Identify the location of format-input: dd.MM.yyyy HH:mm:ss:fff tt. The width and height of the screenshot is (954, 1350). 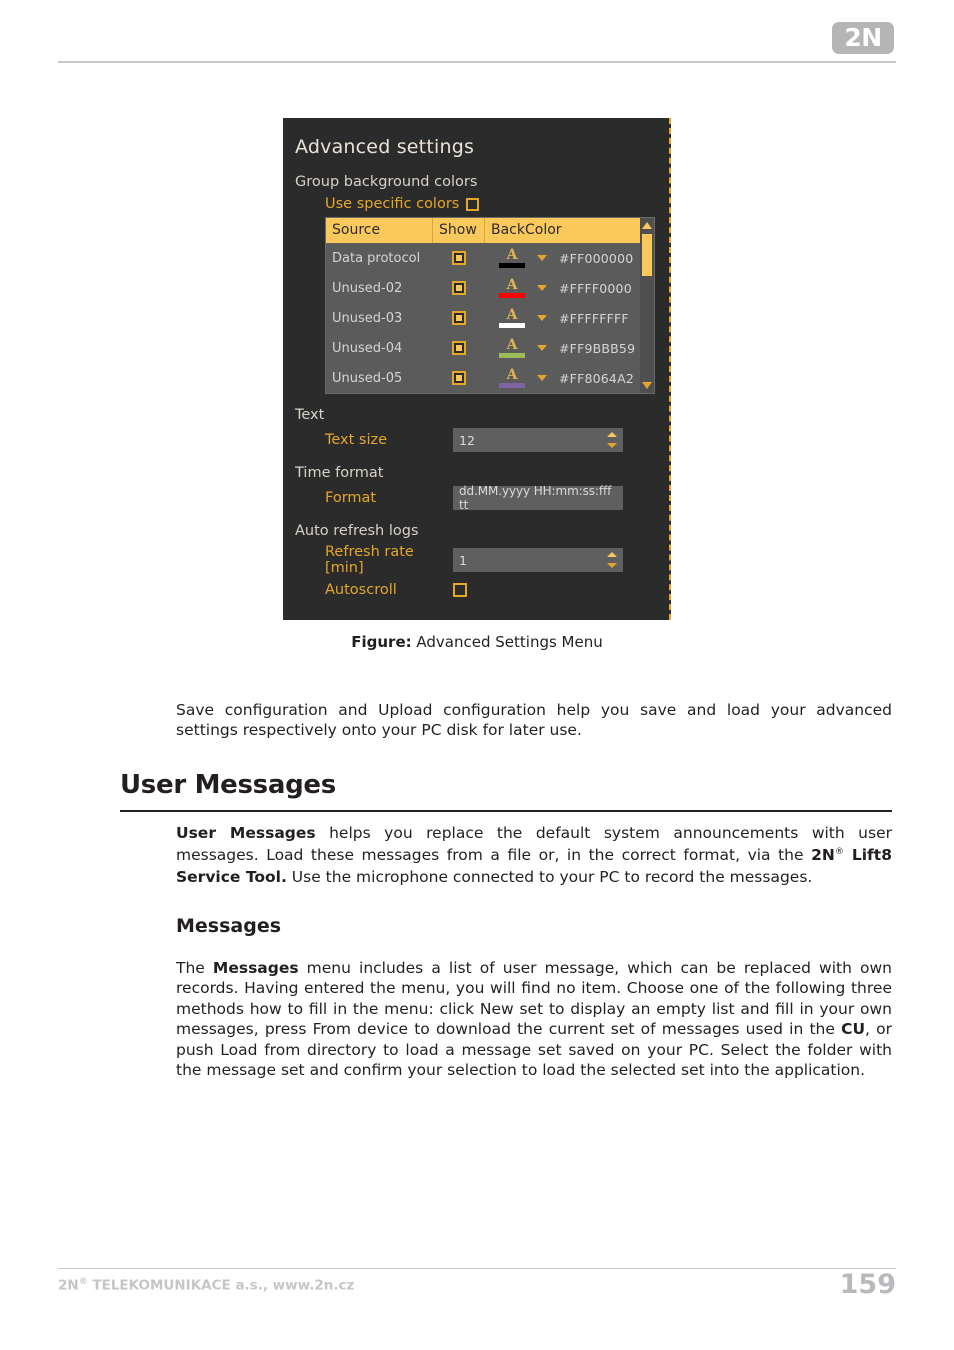
(538, 498).